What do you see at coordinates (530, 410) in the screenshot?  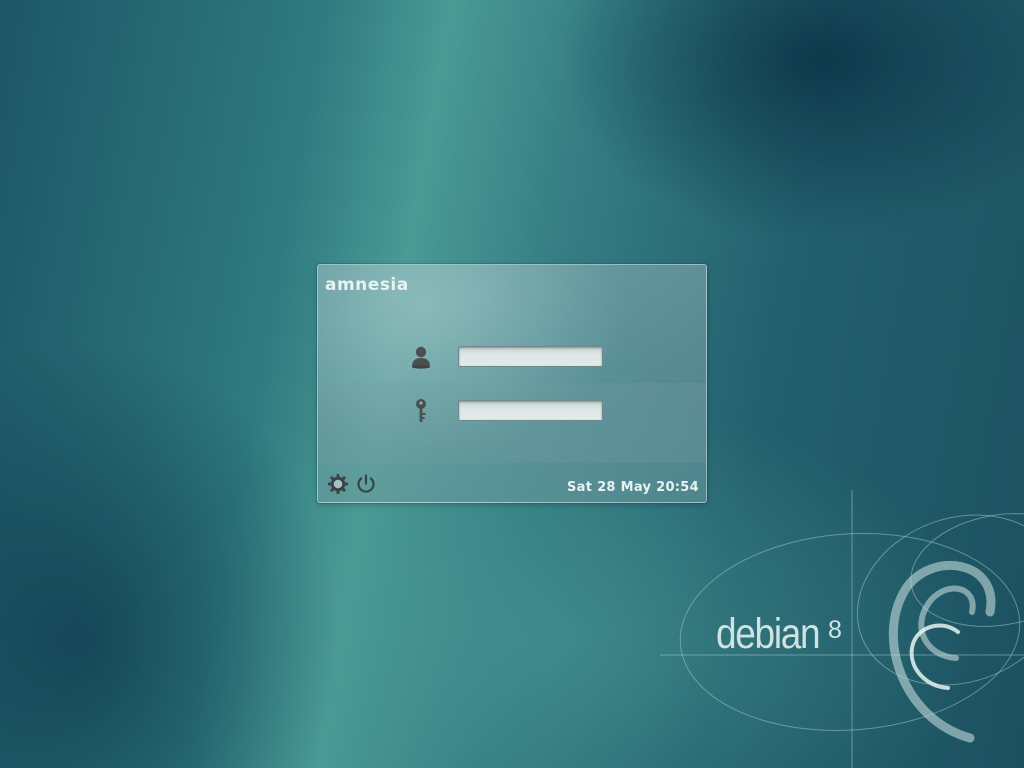 I see `password-input` at bounding box center [530, 410].